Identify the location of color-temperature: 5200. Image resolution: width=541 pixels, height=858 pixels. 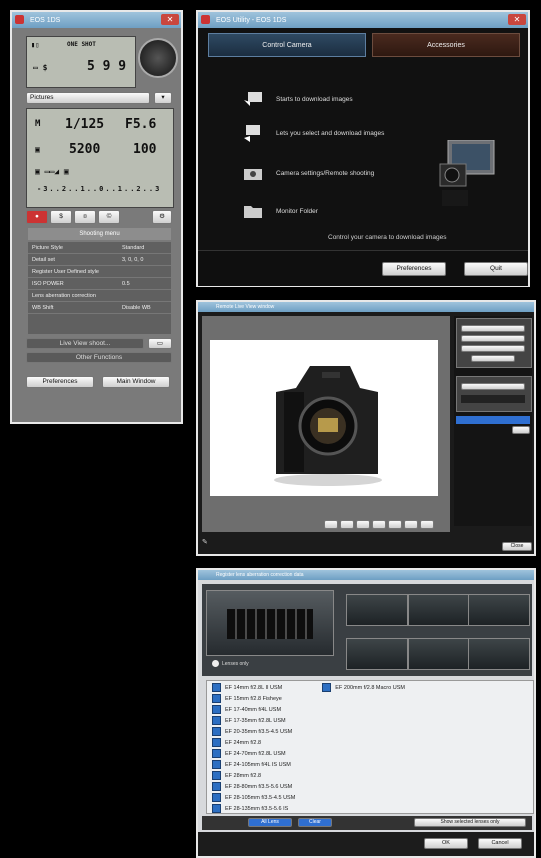
(84, 149).